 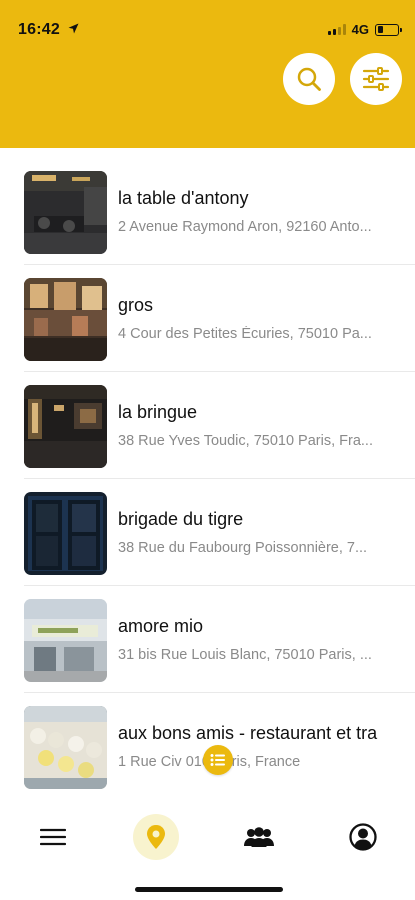 I want to click on restaurant-name: brigade du tigre, so click(x=181, y=519).